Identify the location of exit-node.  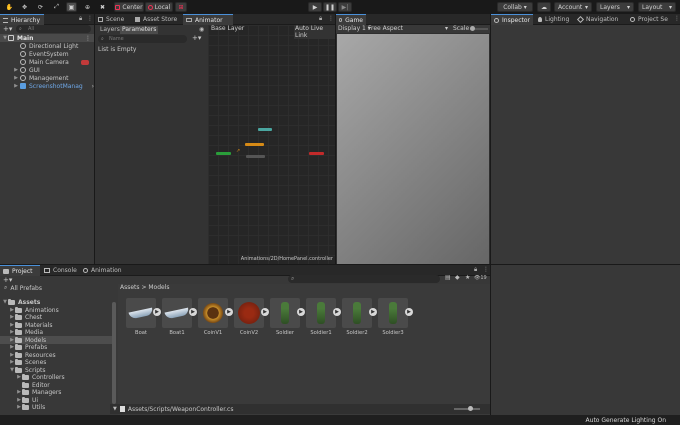
(316, 153).